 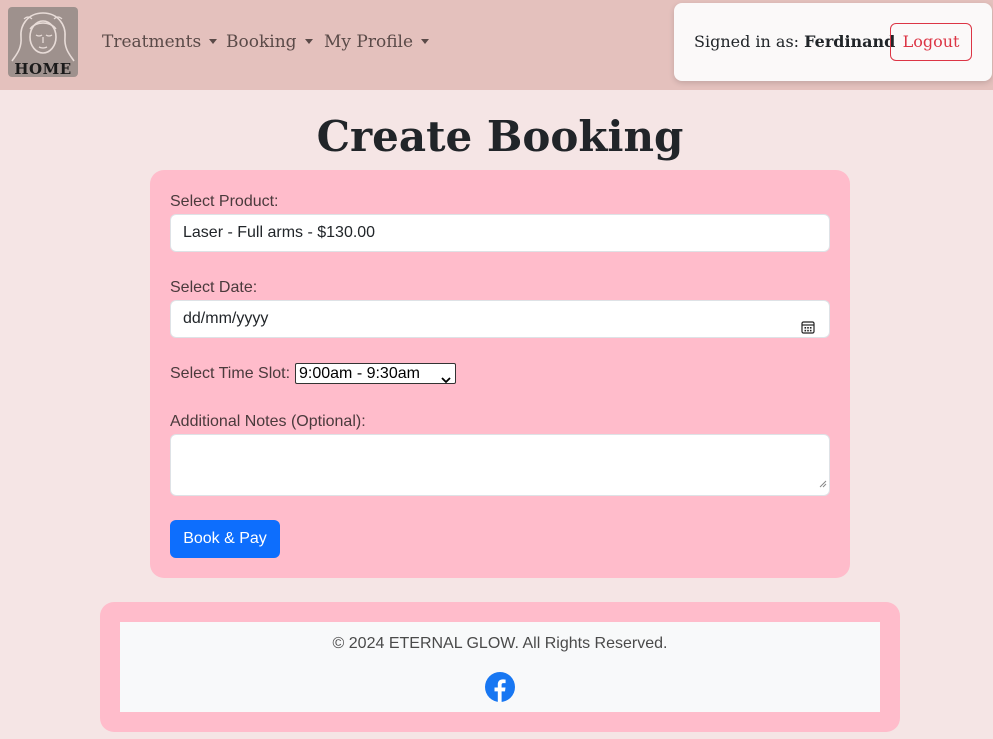 I want to click on time-slot-label: Select Time Slot:, so click(x=230, y=373).